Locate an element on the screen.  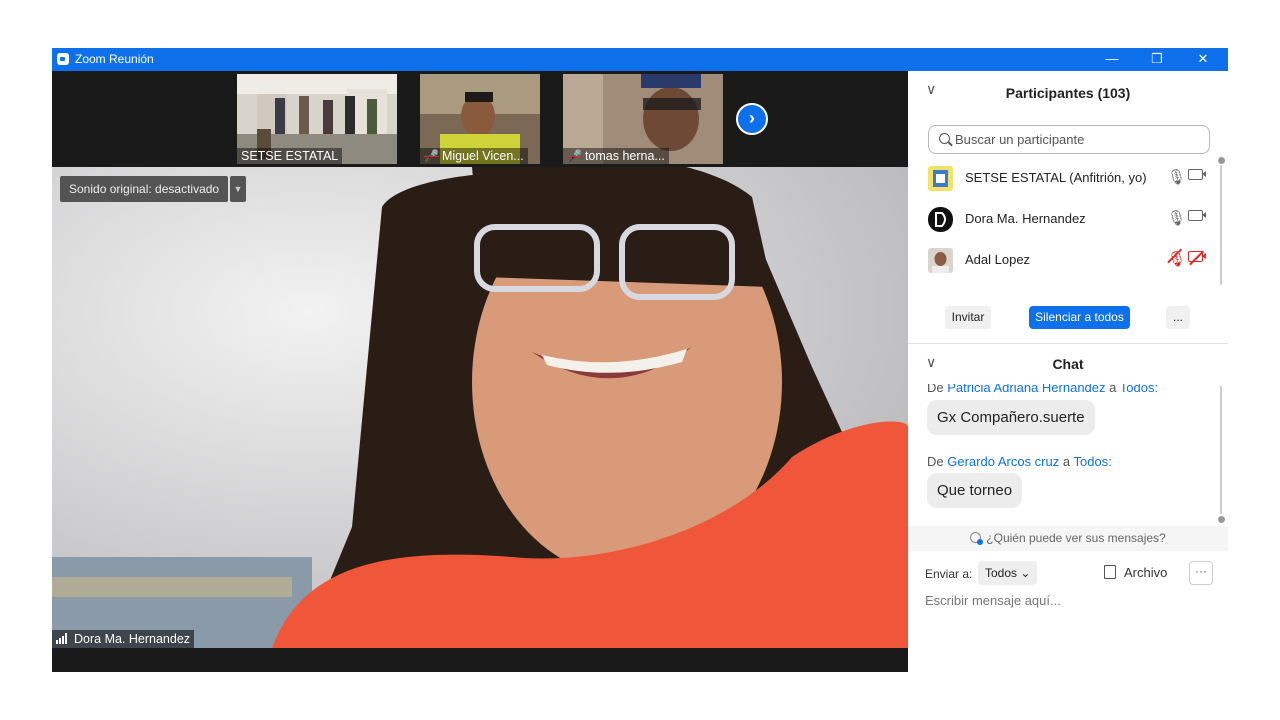
mute-all-button: Silenciar a todos is located at coordinates (1079, 317).